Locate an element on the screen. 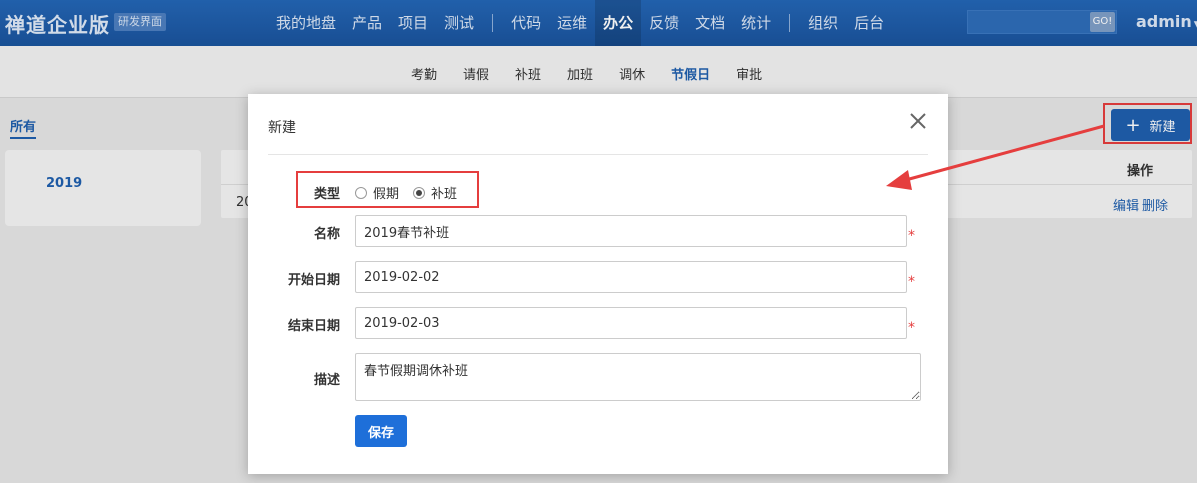 The image size is (1197, 483). radio-holiday-label: 假期 is located at coordinates (386, 192).